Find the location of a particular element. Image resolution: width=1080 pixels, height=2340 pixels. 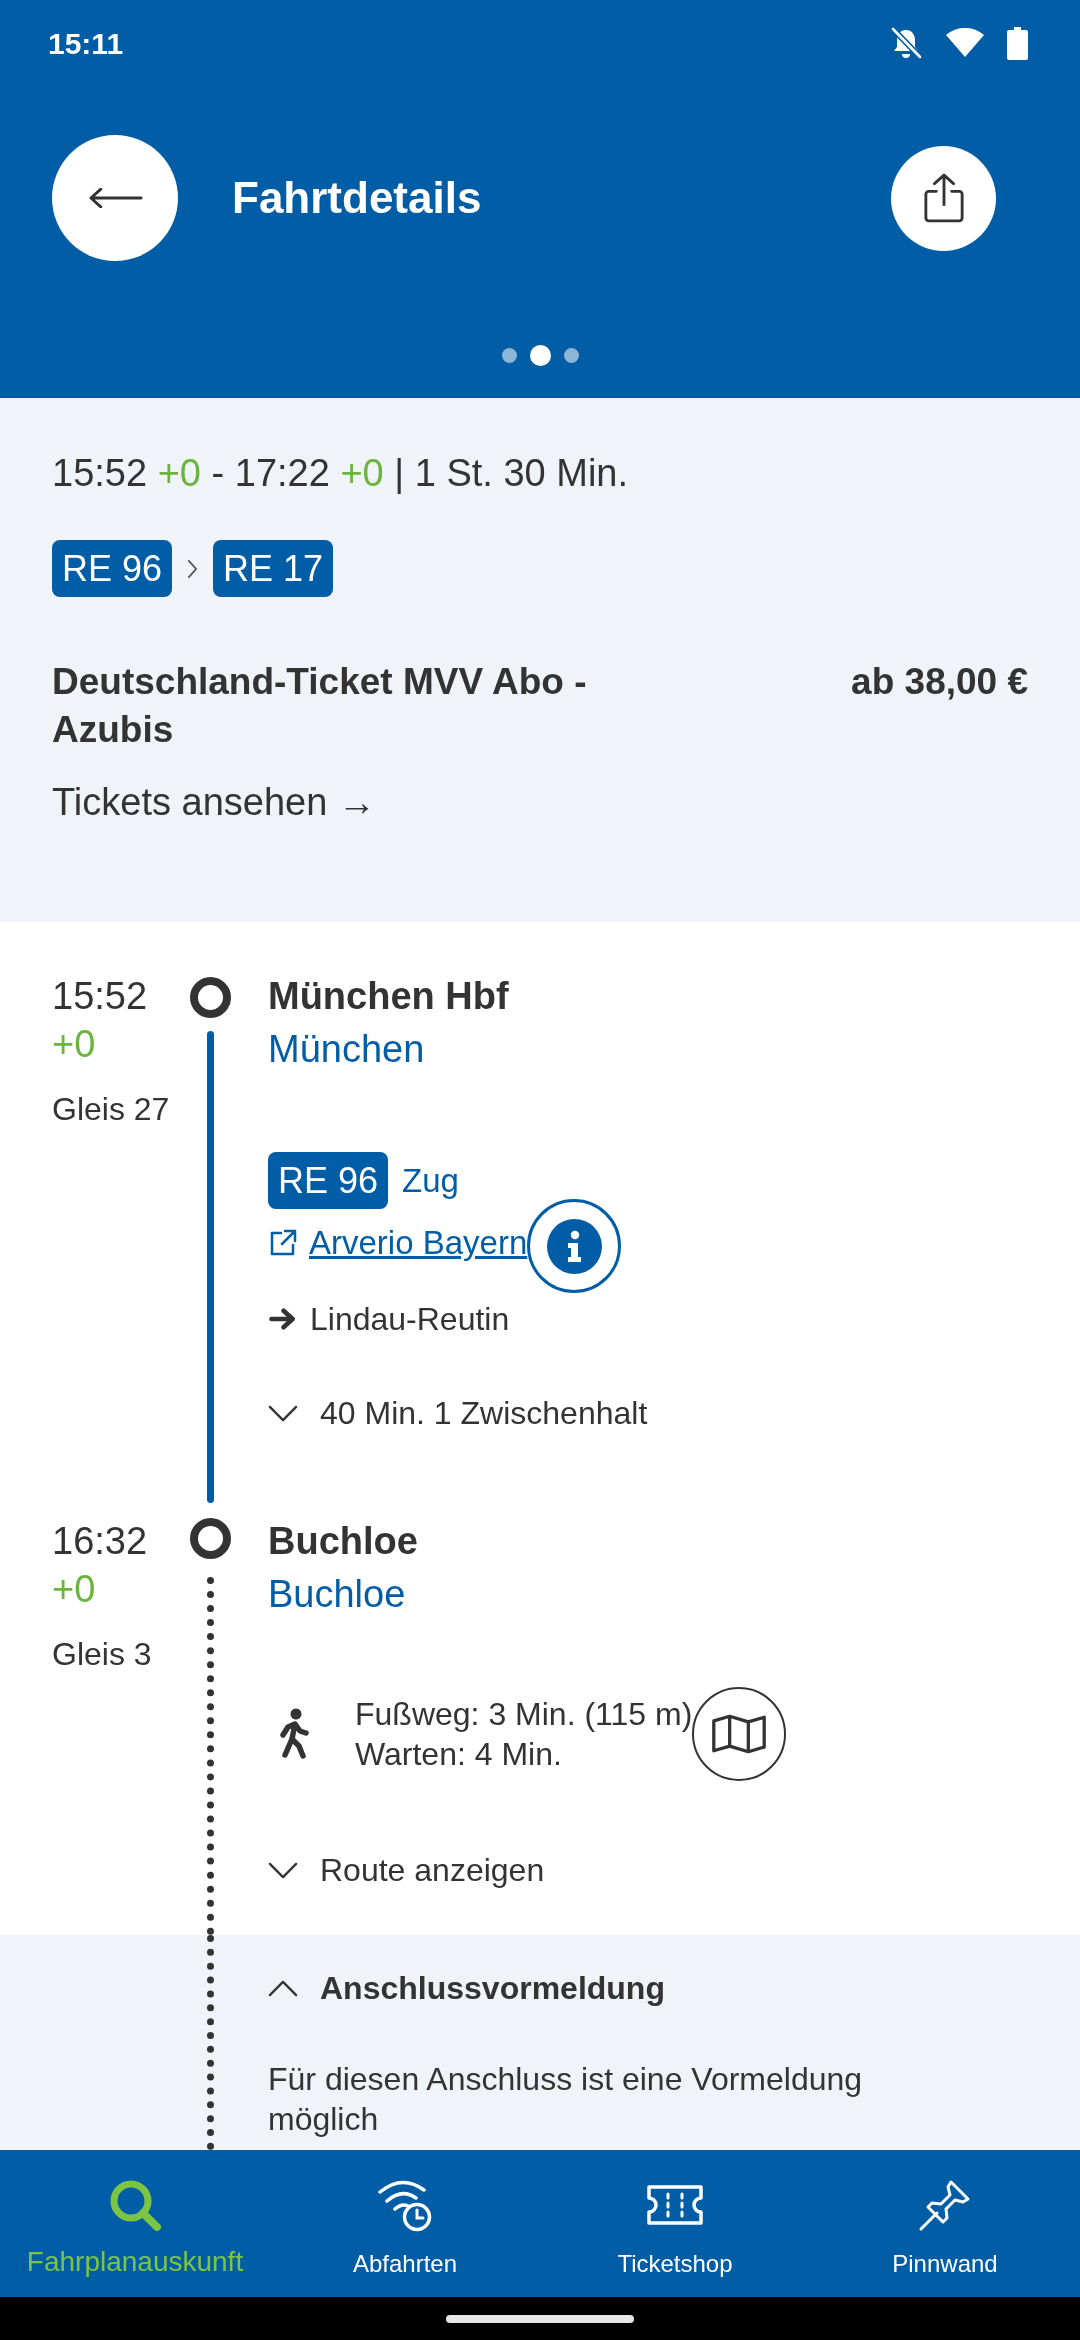

station-name: Buchloe is located at coordinates (343, 1541).